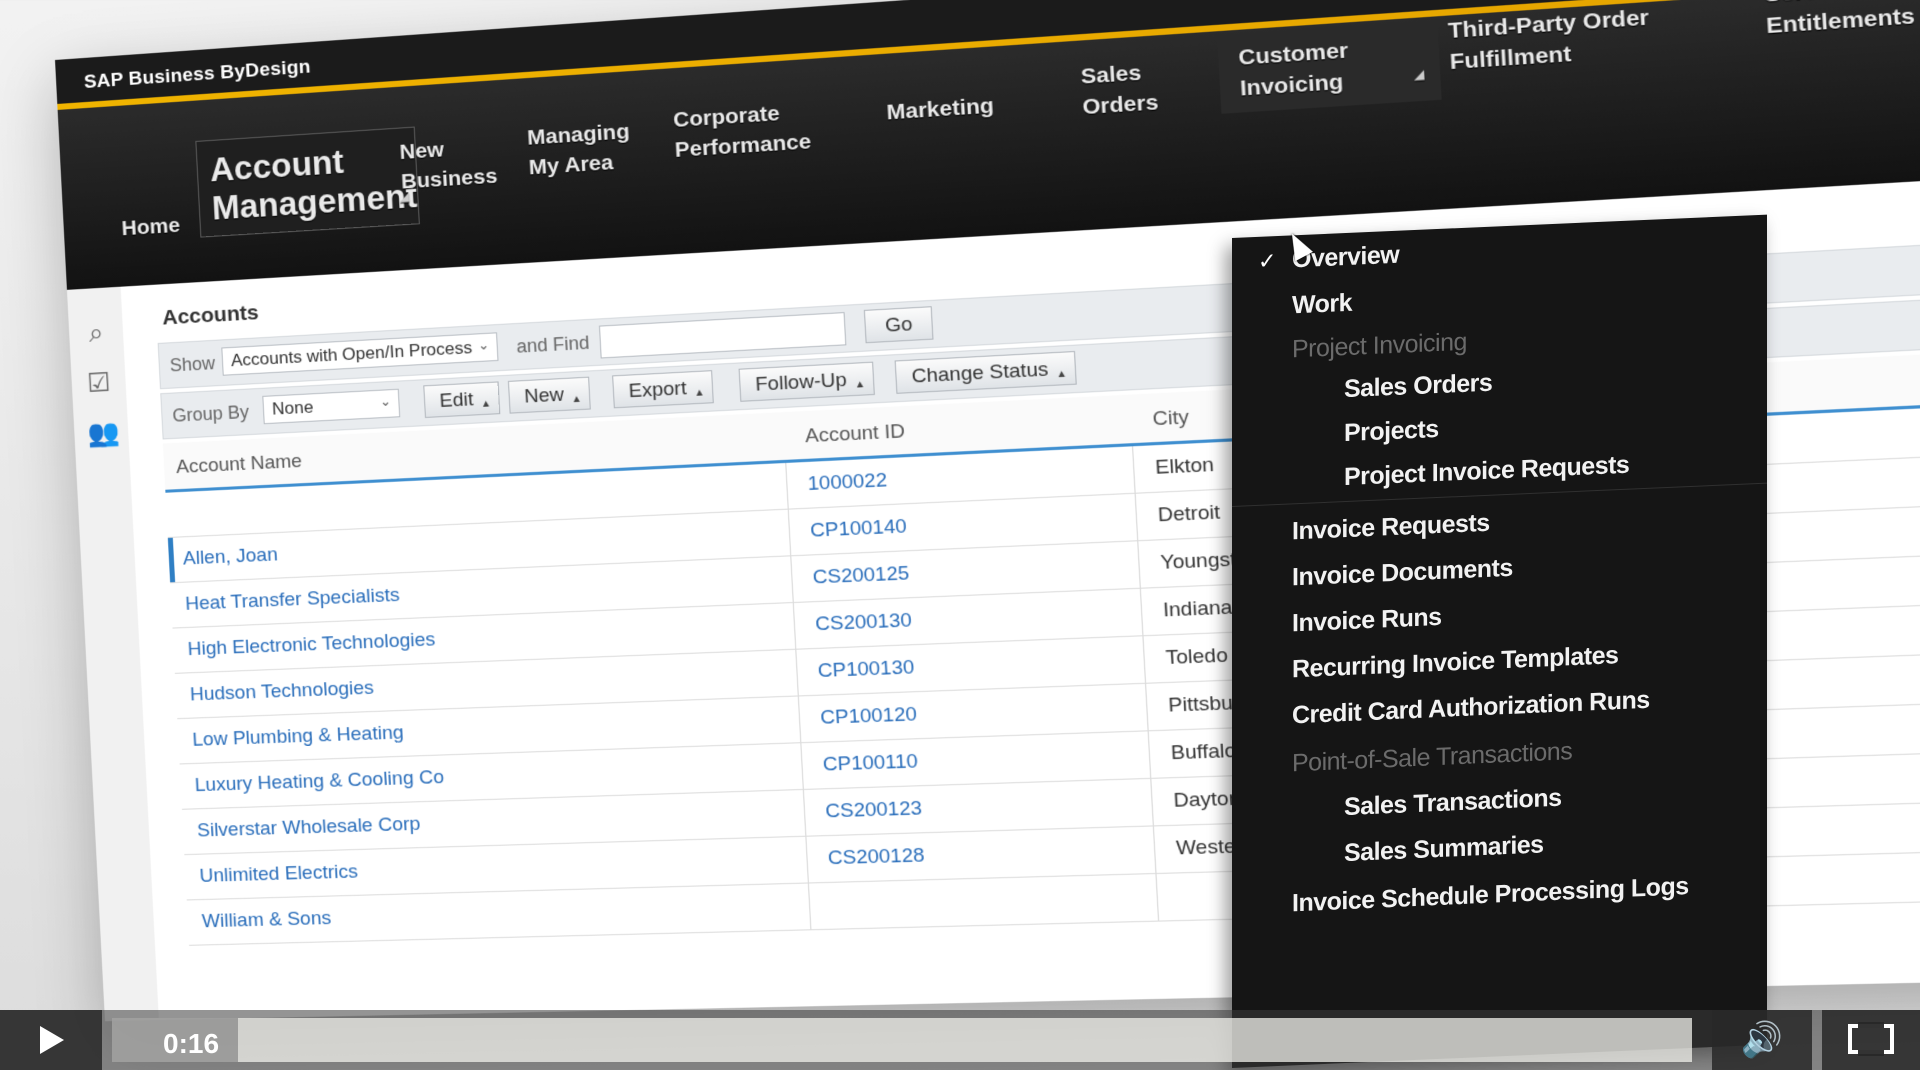 Image resolution: width=1920 pixels, height=1070 pixels. Describe the element at coordinates (847, 483) in the screenshot. I see `account-id-link: 1000022` at that location.